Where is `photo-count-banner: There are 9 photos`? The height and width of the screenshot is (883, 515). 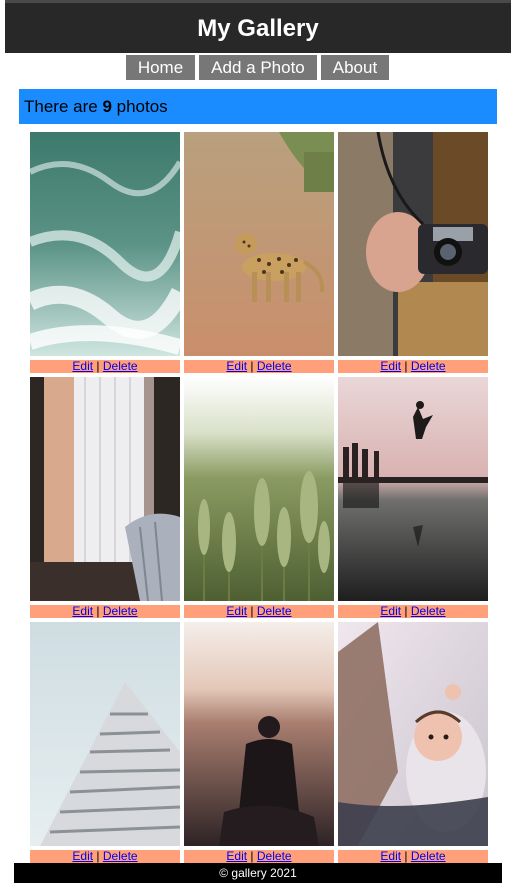
photo-count-banner: There are 9 photos is located at coordinates (258, 106).